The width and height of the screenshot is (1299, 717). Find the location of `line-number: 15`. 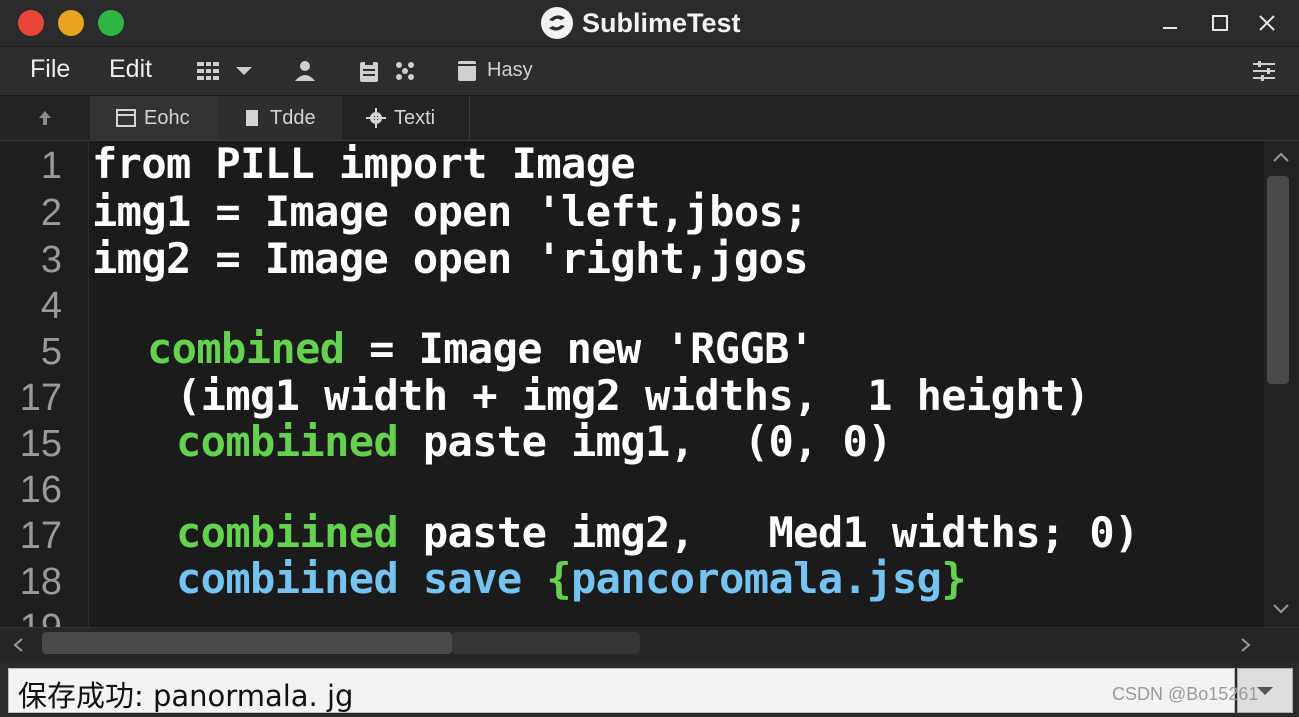

line-number: 15 is located at coordinates (40, 444).